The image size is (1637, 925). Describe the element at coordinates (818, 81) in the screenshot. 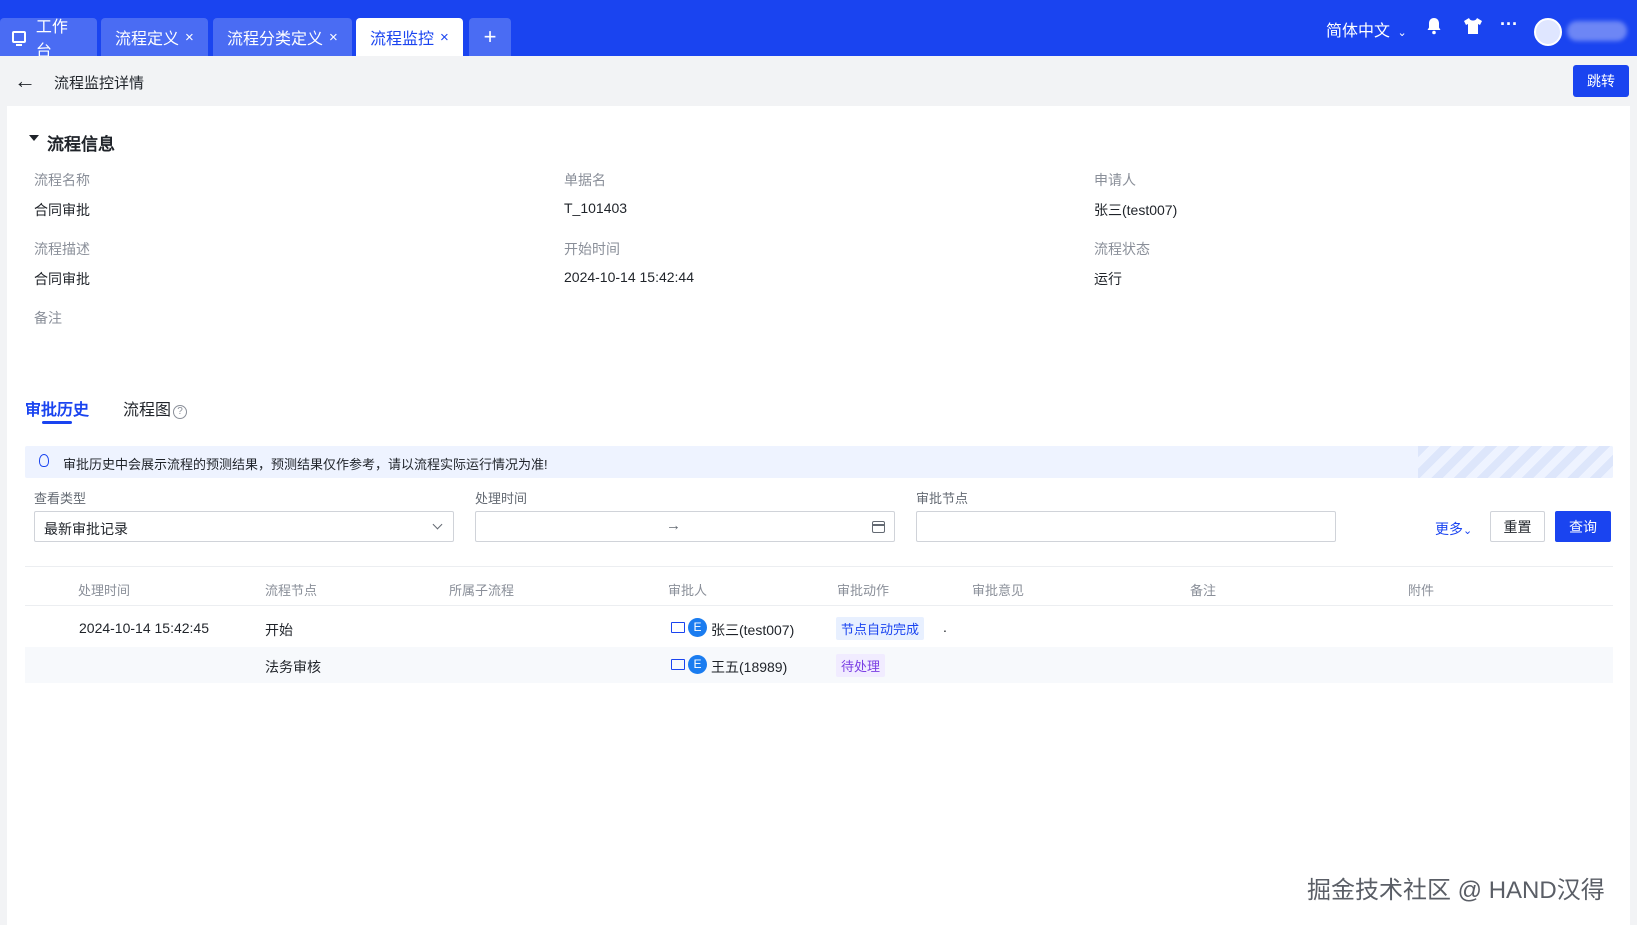

I see `page-header: ← 流程监控详情 跳转` at that location.